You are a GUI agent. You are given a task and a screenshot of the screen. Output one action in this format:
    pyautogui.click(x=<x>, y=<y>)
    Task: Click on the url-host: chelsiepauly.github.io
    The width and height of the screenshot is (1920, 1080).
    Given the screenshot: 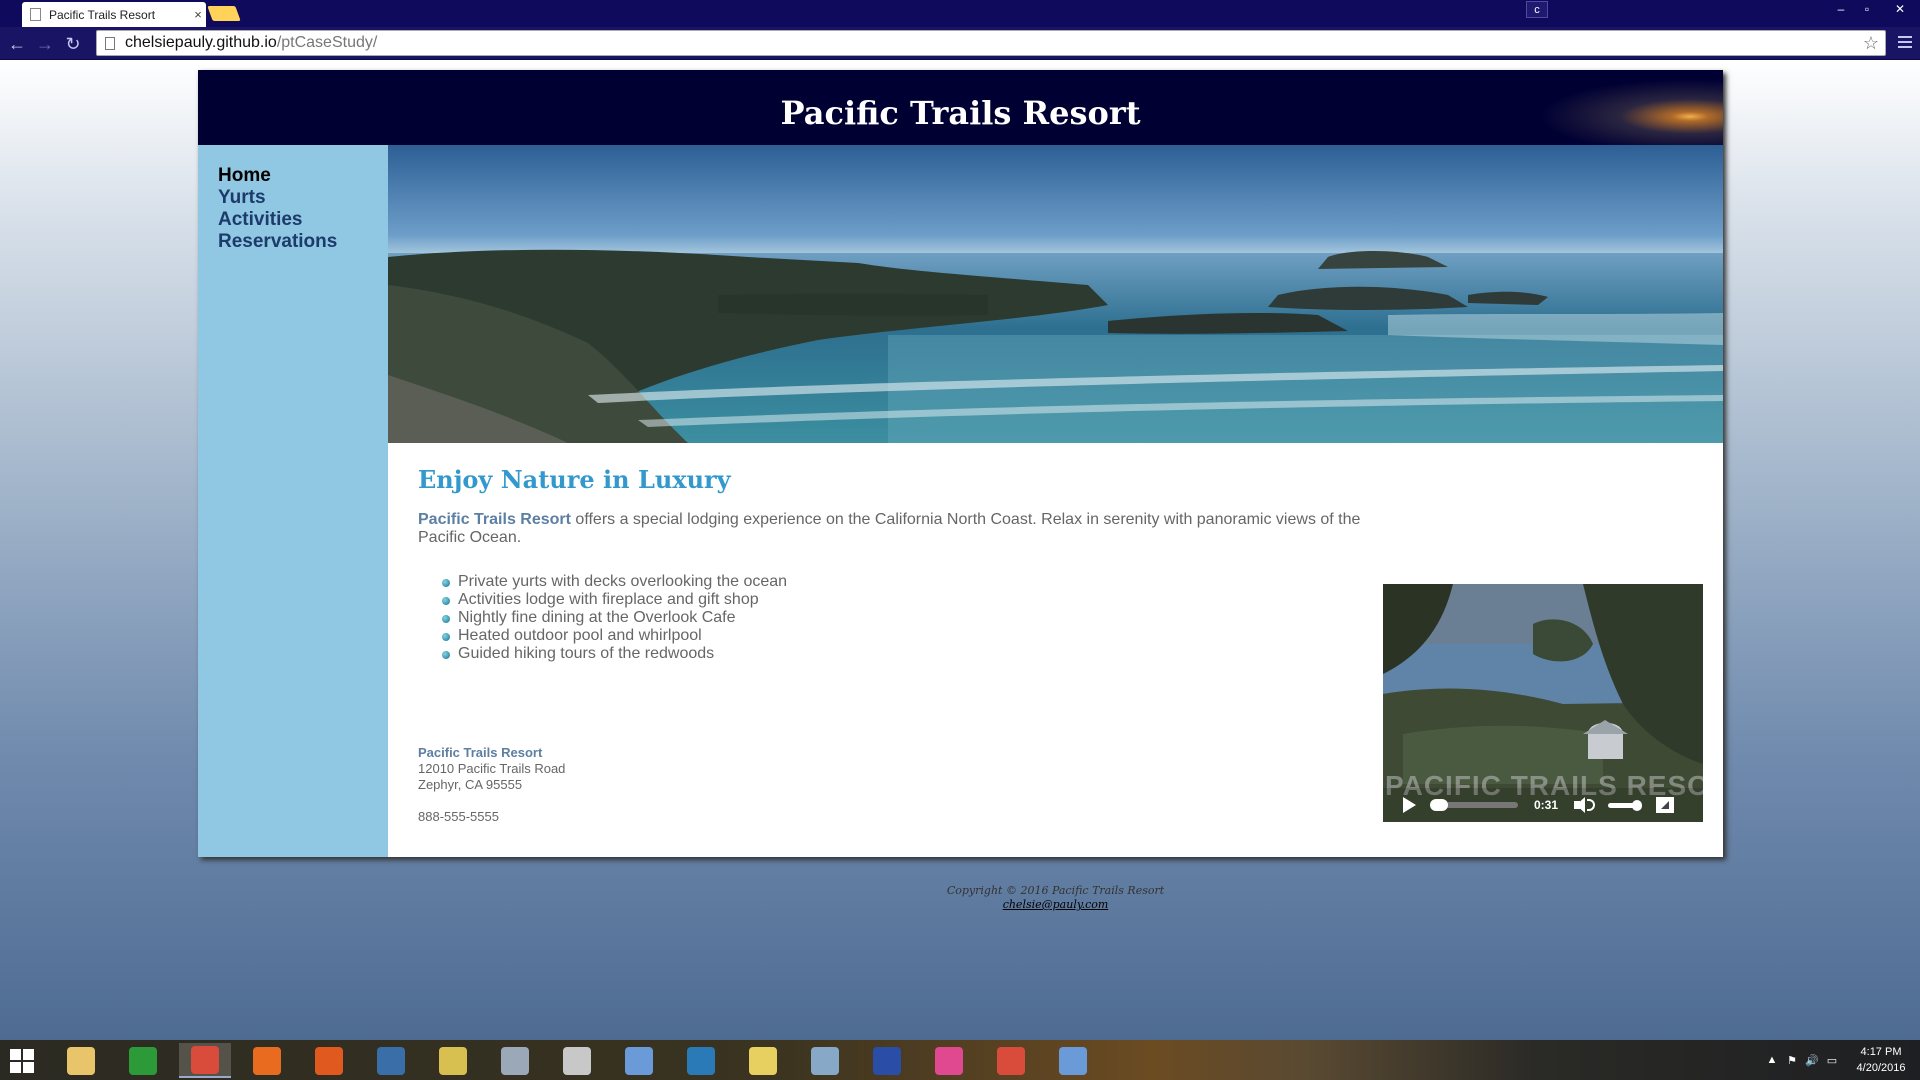 What is the action you would take?
    pyautogui.click(x=201, y=42)
    